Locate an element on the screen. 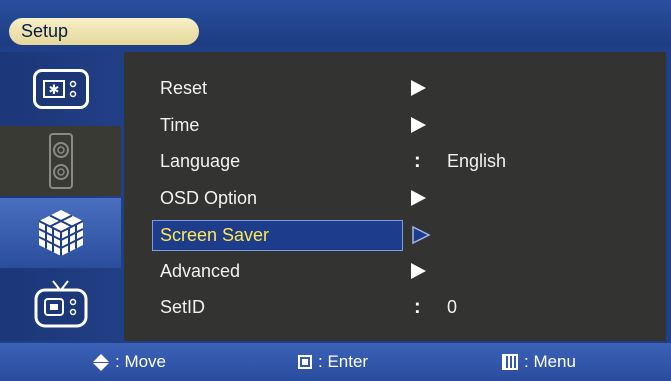  language-value: English is located at coordinates (477, 161).